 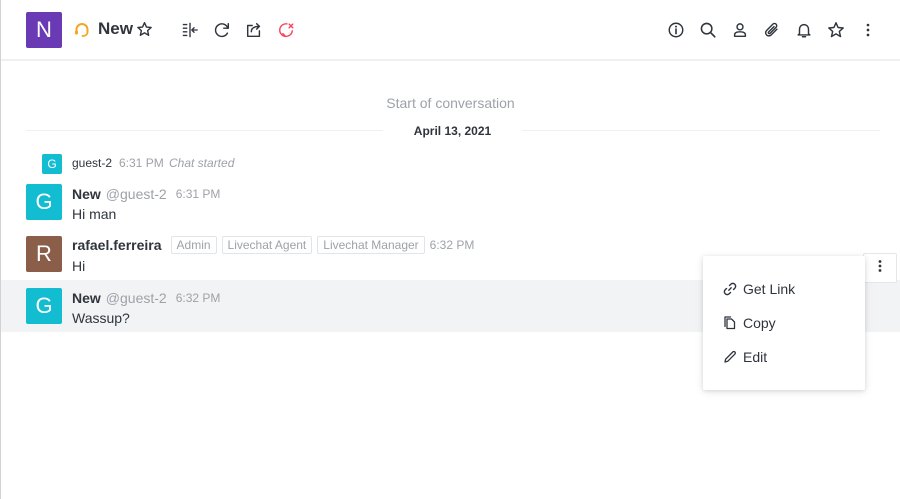 What do you see at coordinates (452, 131) in the screenshot?
I see `date-separator: April 13, 2021` at bounding box center [452, 131].